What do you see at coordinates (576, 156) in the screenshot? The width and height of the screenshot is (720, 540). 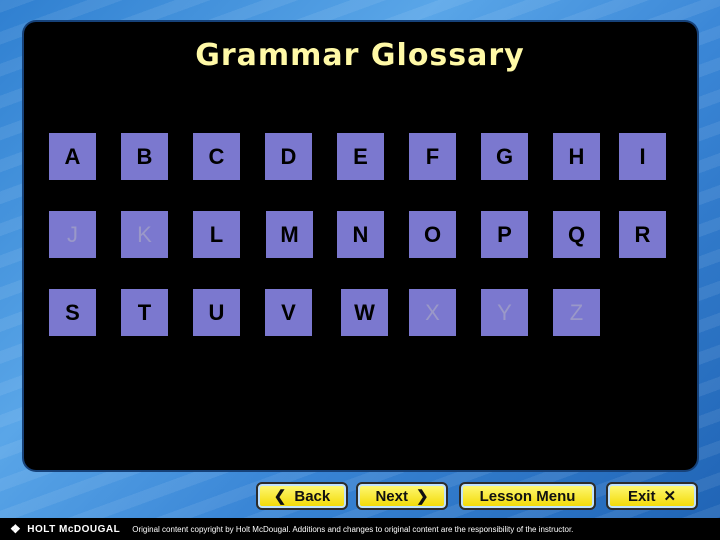 I see `letter-h-button: H` at bounding box center [576, 156].